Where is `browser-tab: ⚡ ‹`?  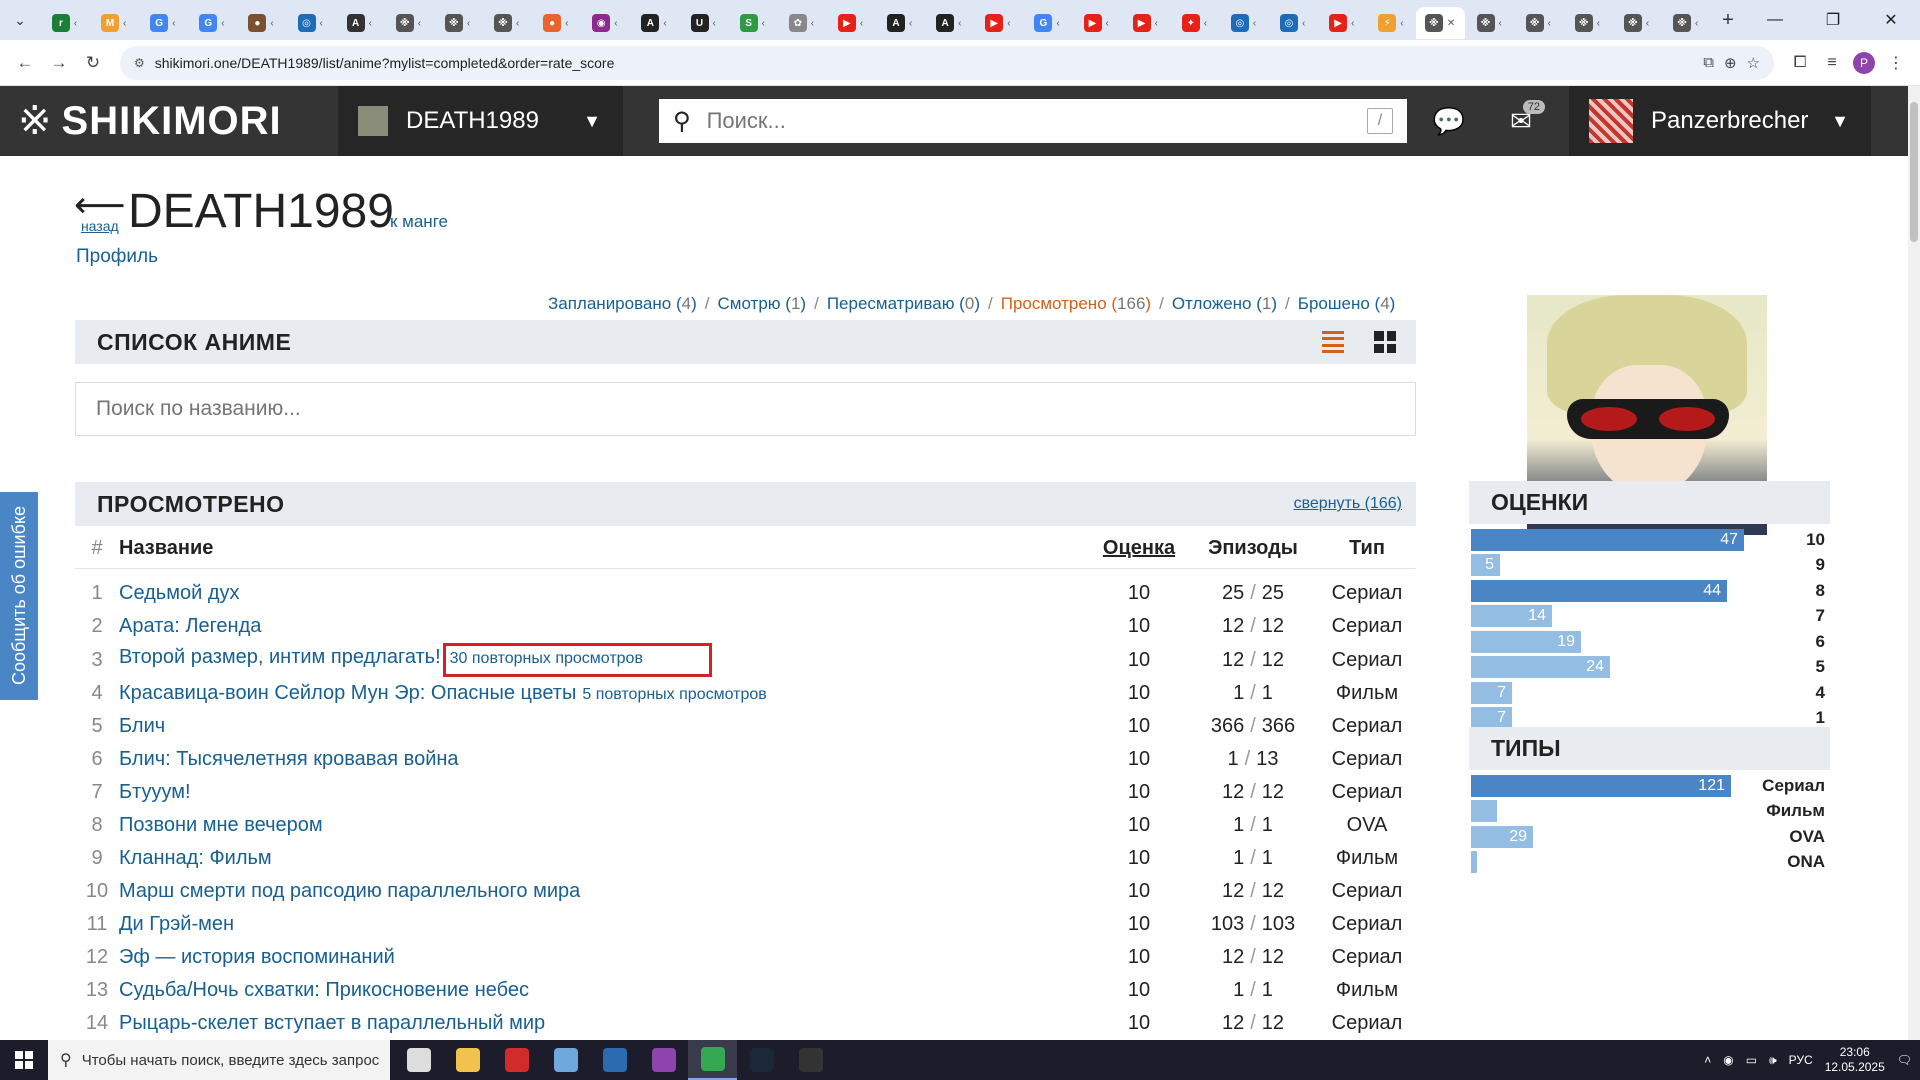 browser-tab: ⚡ ‹ is located at coordinates (1390, 23).